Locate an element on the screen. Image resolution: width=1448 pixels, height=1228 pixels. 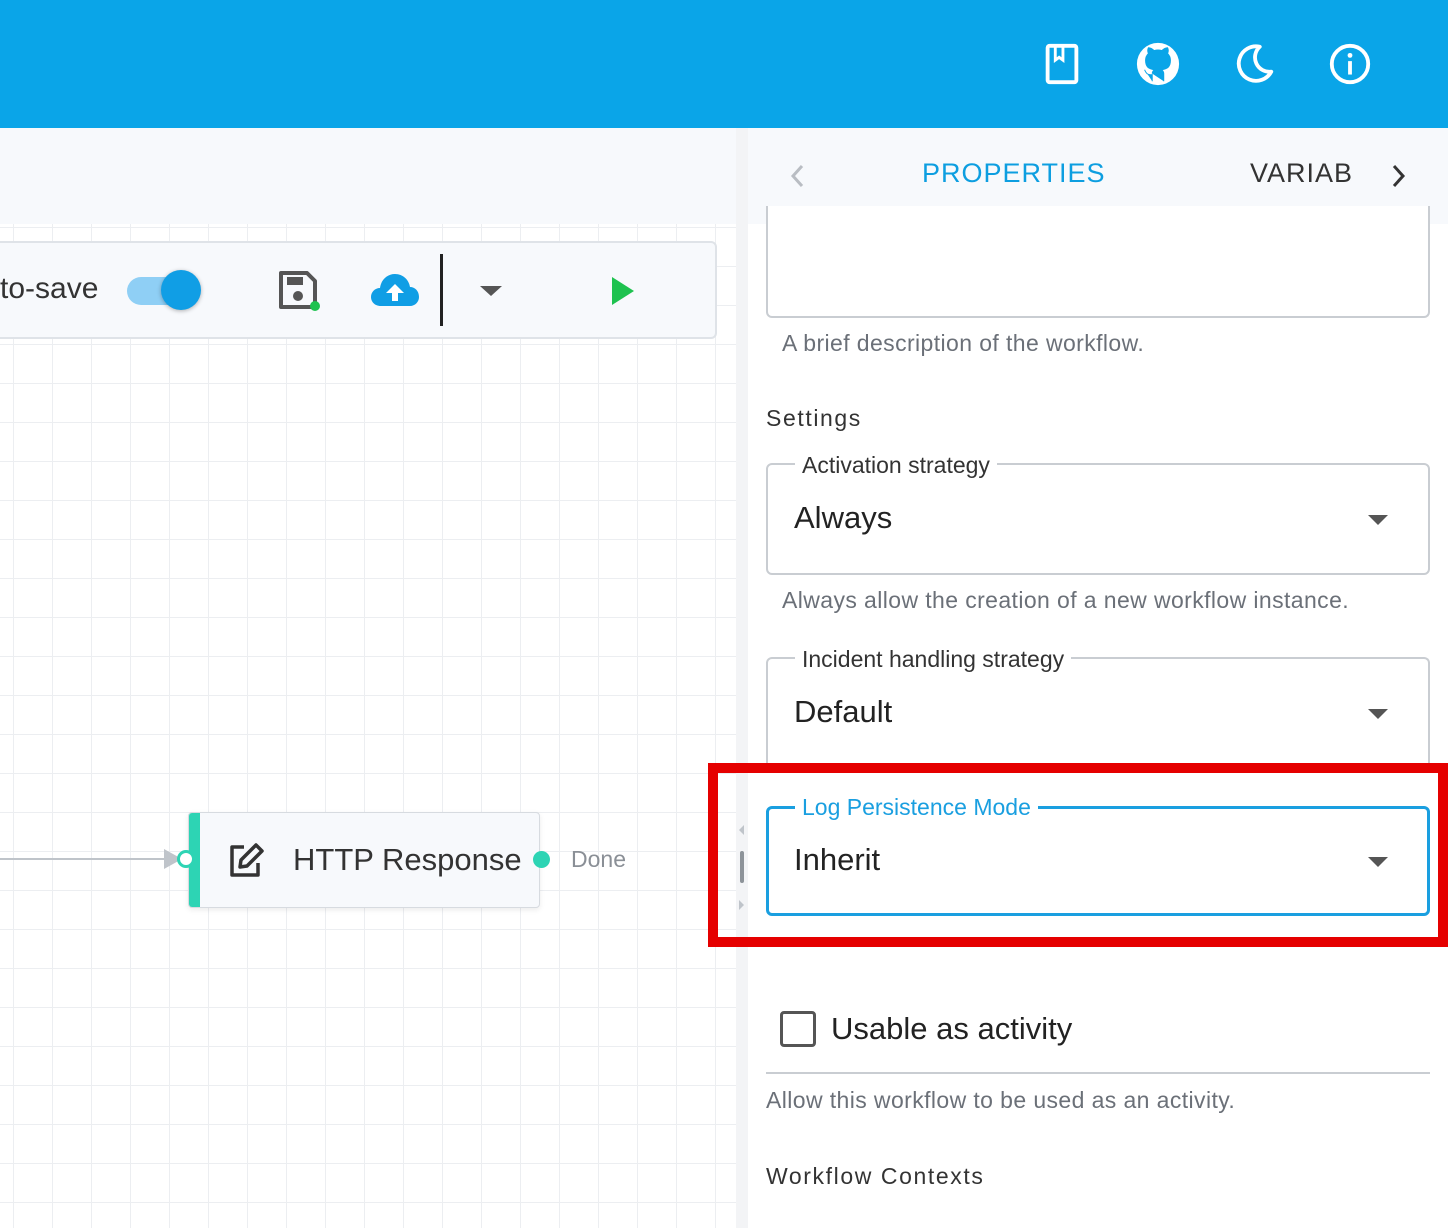
chevron-down-icon is located at coordinates (491, 291).